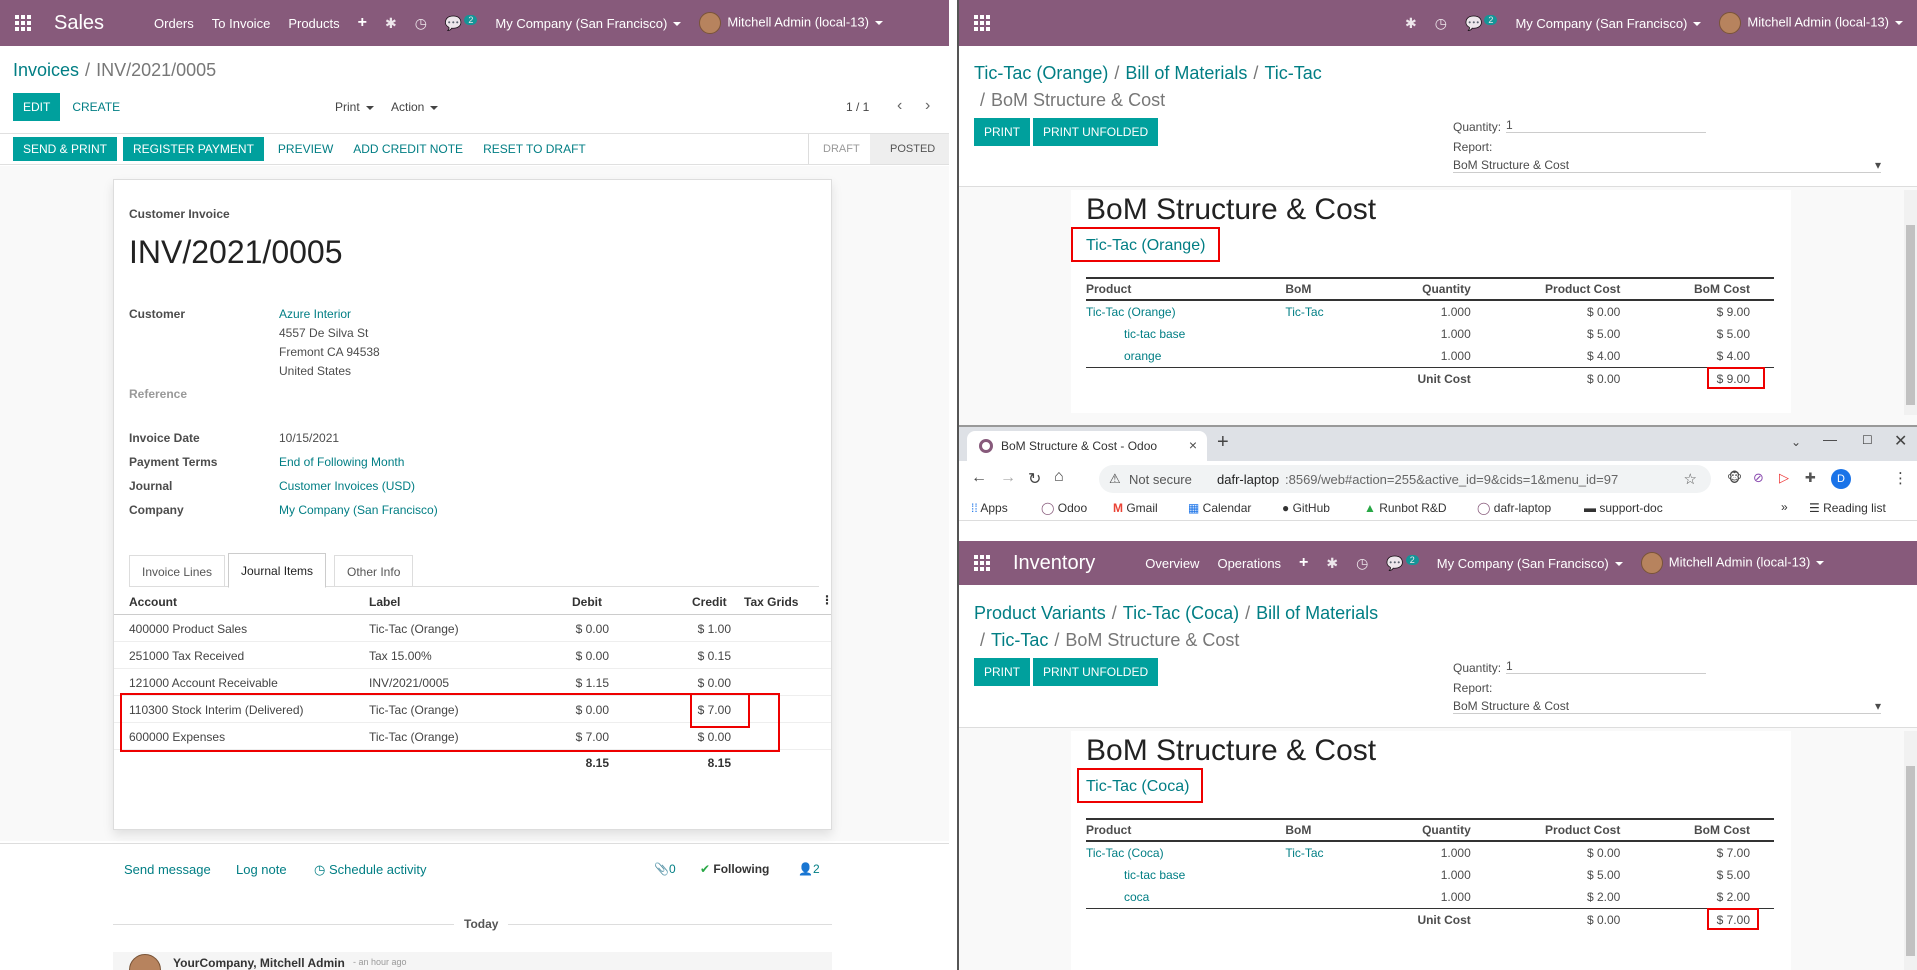 This screenshot has width=1917, height=970. What do you see at coordinates (1185, 311) in the screenshot?
I see `bom-cell: Tic-Tac (Orange)` at bounding box center [1185, 311].